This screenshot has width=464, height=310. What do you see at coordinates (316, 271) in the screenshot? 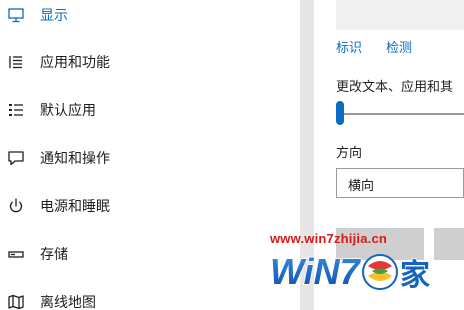
I see `svg-text: WiN7` at bounding box center [316, 271].